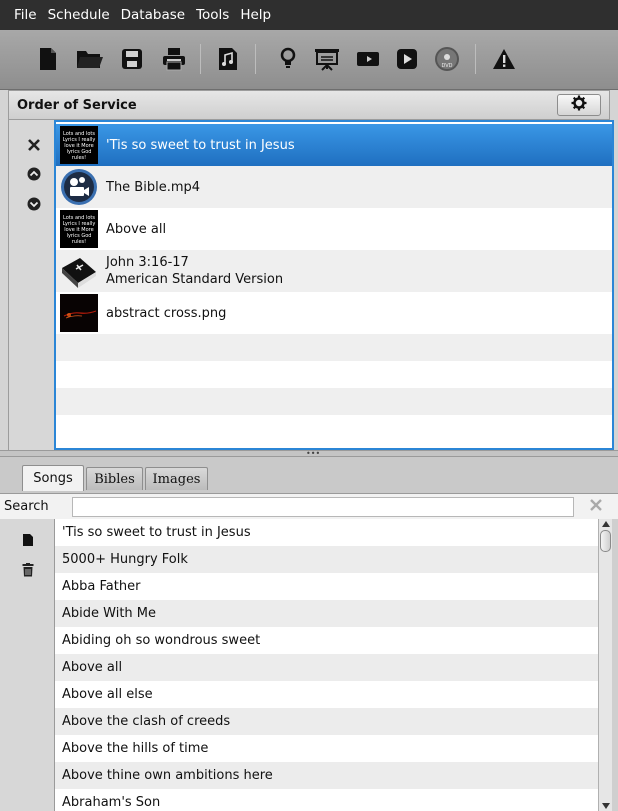 The width and height of the screenshot is (618, 811). Describe the element at coordinates (326, 640) in the screenshot. I see `list-item: Abiding oh so wondrous sweet` at that location.